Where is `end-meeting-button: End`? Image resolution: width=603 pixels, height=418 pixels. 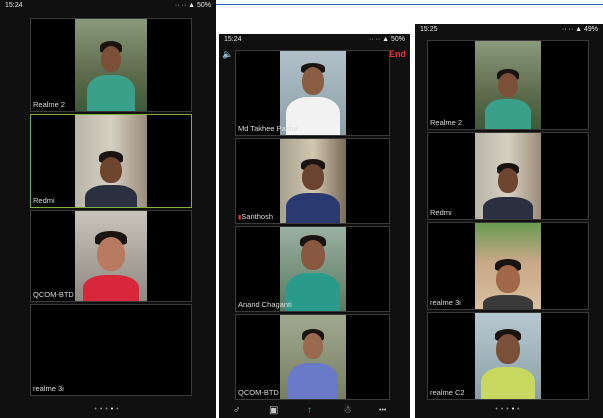 end-meeting-button: End is located at coordinates (397, 54).